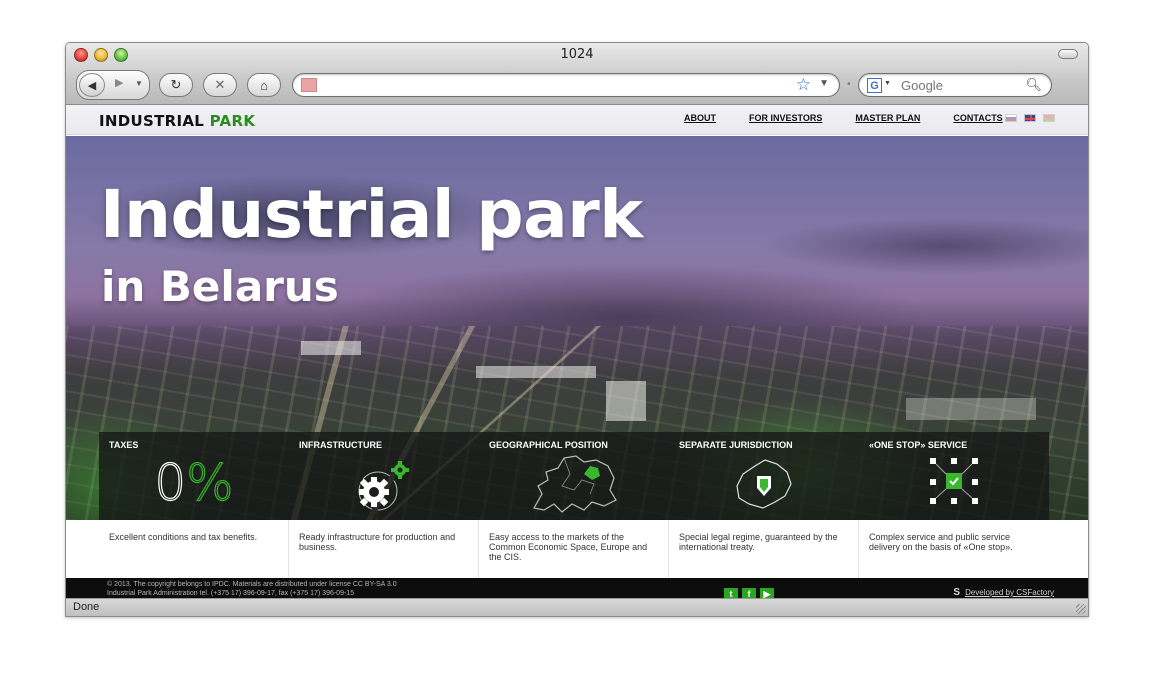 The image size is (1175, 682). I want to click on language-switcher, so click(1030, 118).